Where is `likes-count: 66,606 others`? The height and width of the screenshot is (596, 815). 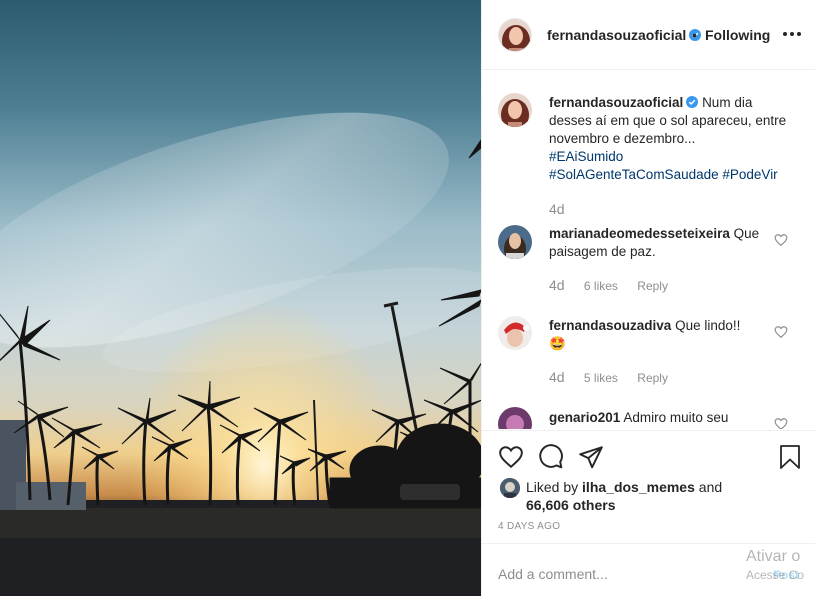 likes-count: 66,606 others is located at coordinates (571, 505).